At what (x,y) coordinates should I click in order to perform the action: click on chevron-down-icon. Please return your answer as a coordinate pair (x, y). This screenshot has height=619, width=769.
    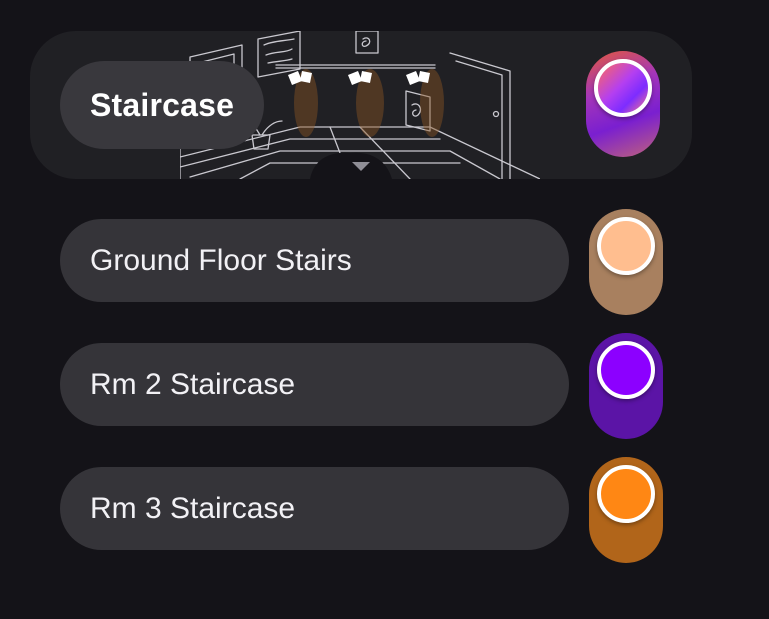
    Looking at the image, I should click on (361, 166).